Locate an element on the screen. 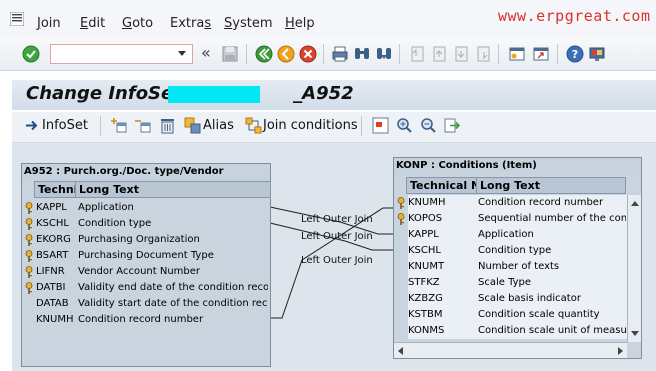 The image size is (656, 371). table-row: KONMS Condition scale unit of measure is located at coordinates (510, 331).